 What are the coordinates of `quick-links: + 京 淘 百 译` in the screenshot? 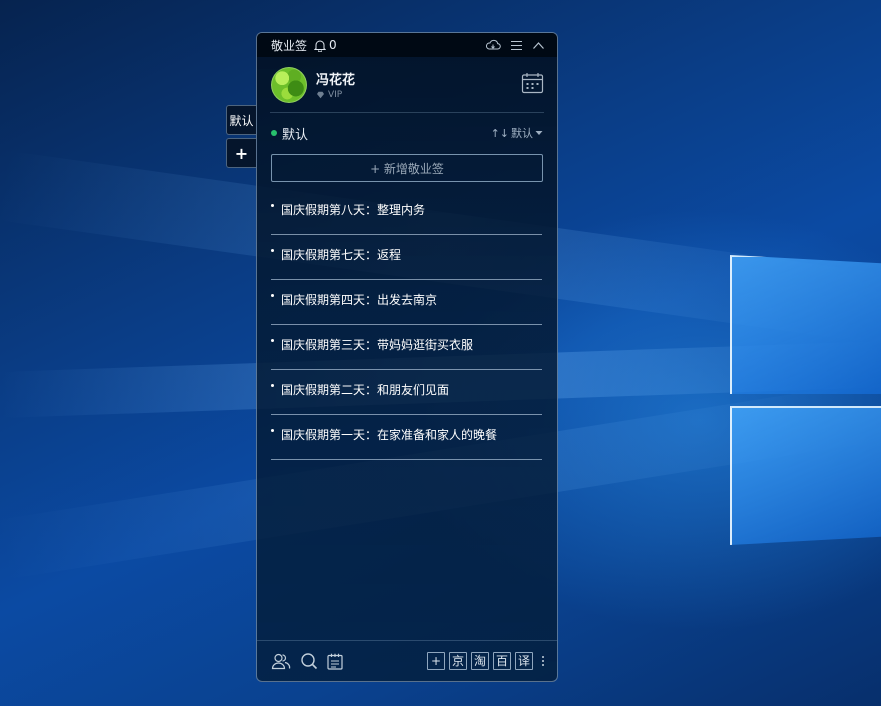 It's located at (486, 661).